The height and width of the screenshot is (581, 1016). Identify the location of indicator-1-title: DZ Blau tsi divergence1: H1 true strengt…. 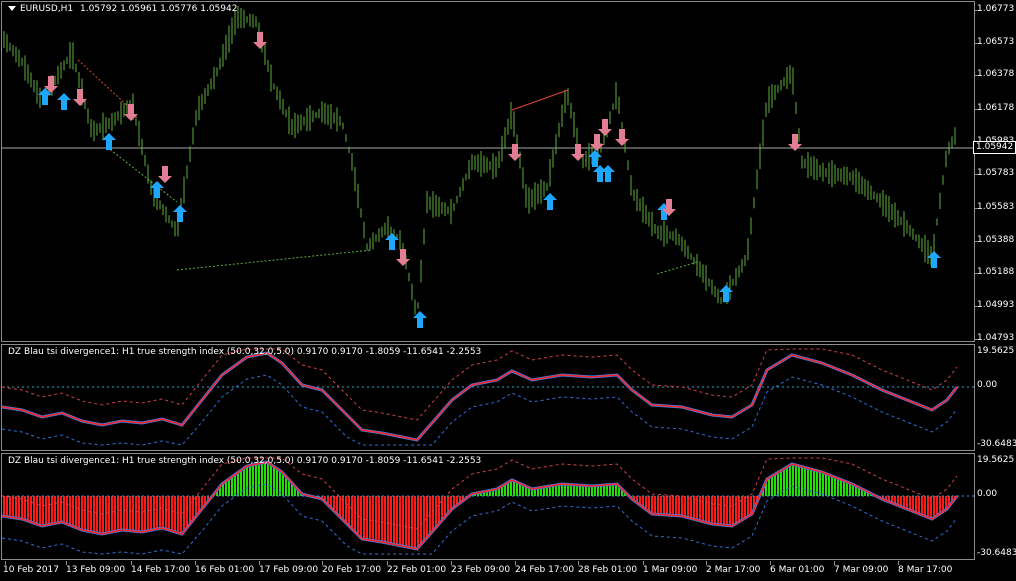
(245, 352).